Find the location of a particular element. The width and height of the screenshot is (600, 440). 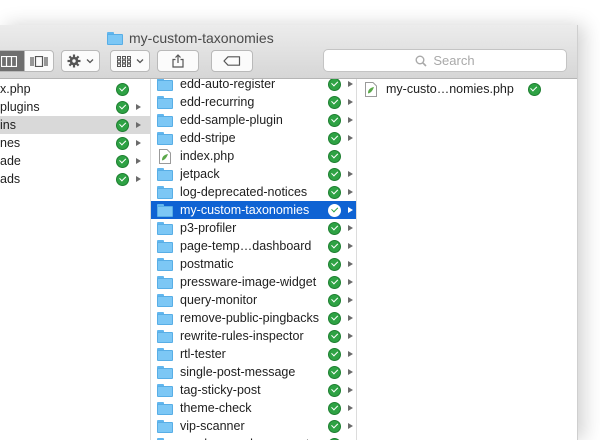

item-label: query-monitor is located at coordinates (219, 300).